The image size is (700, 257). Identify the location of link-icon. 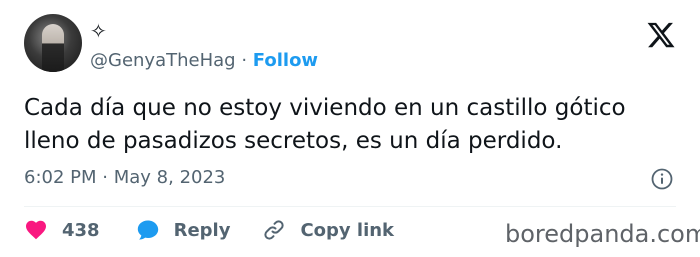
(274, 230).